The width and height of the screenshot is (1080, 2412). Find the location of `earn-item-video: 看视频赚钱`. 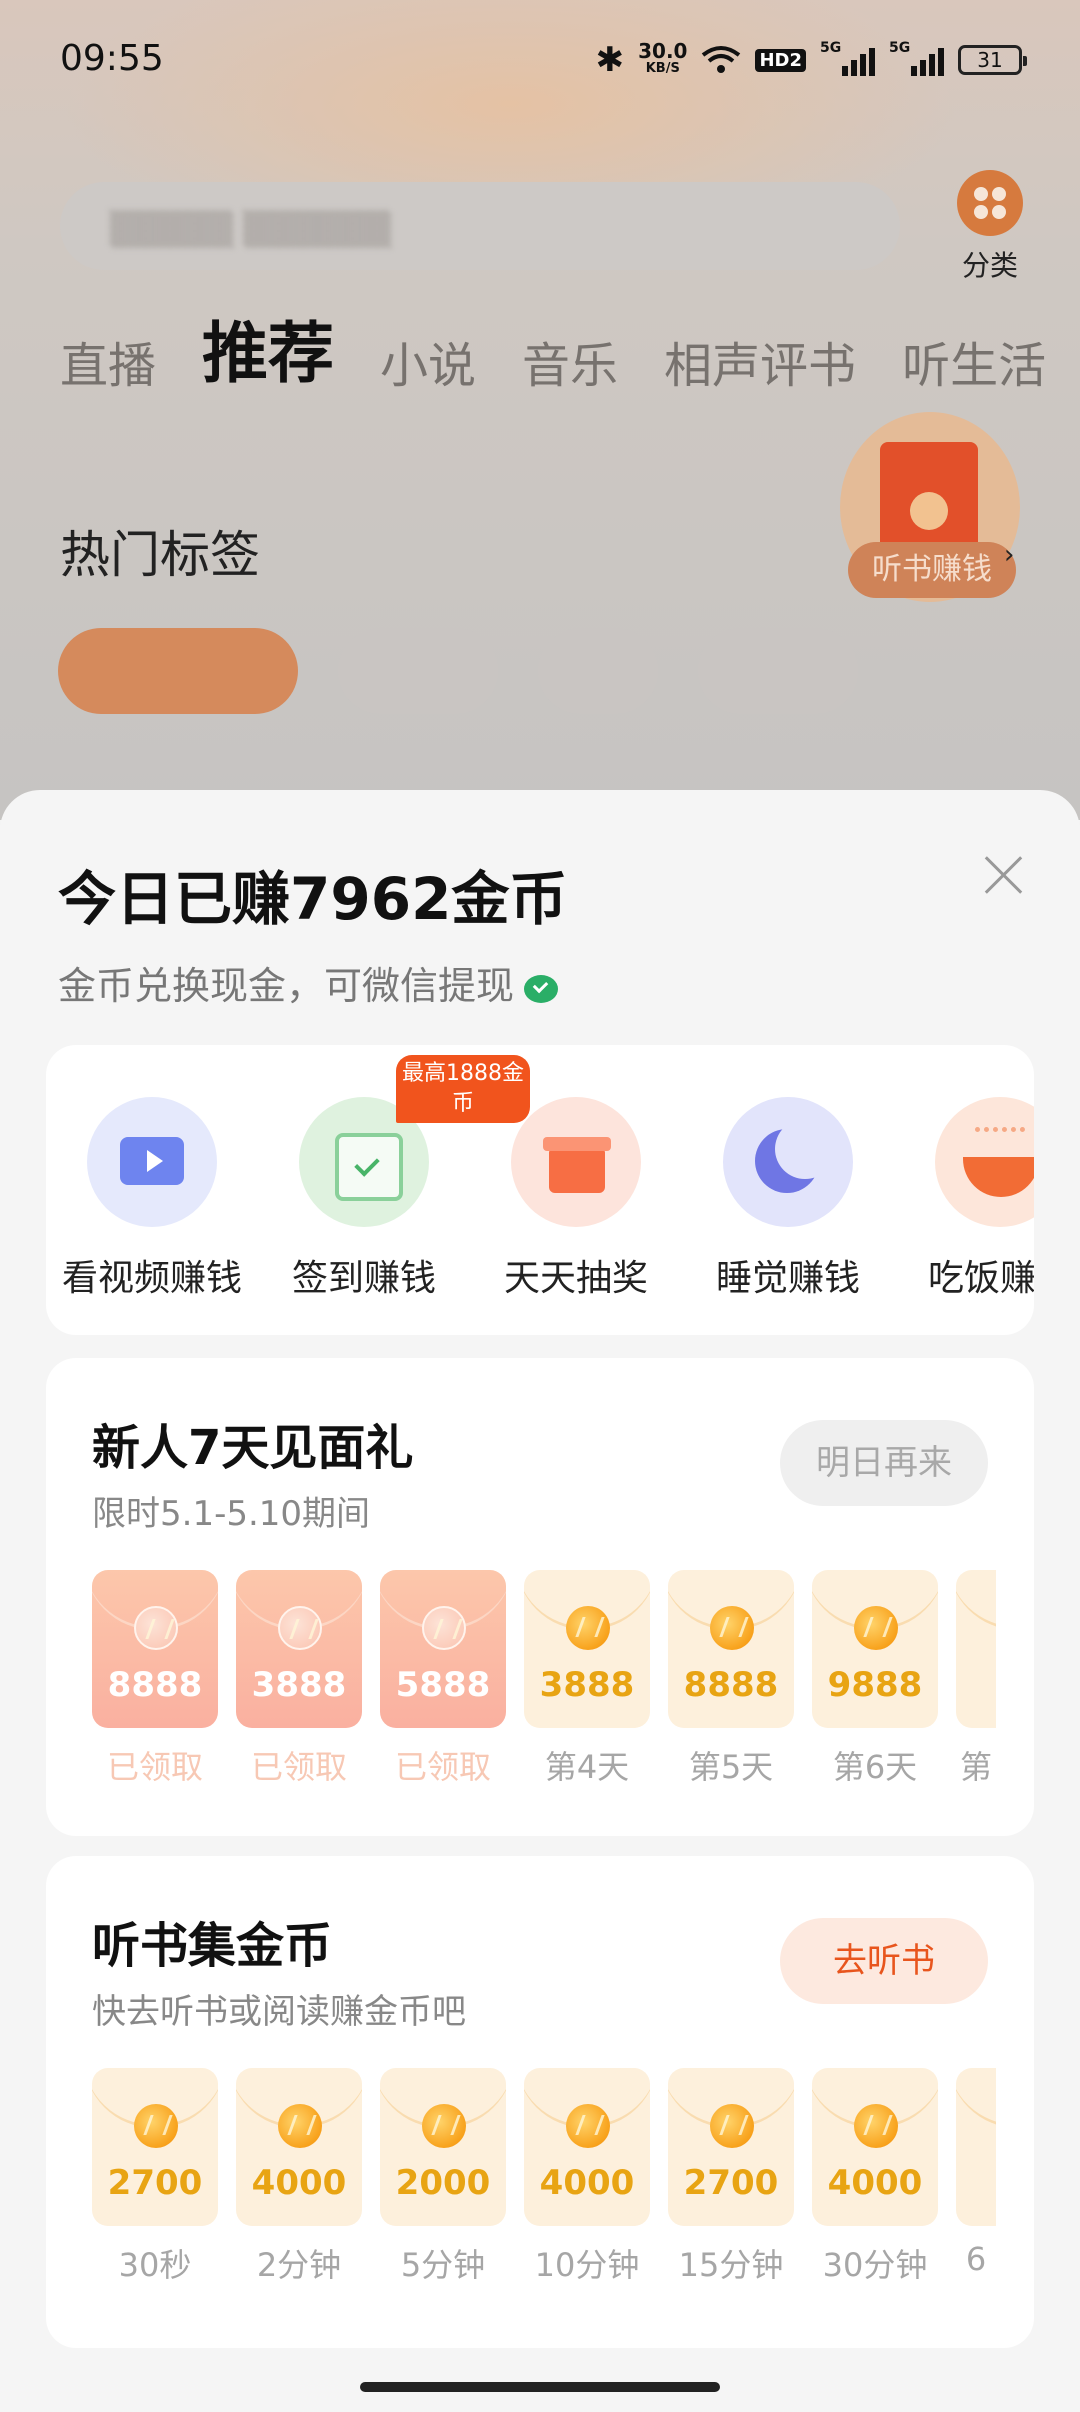

earn-item-video: 看视频赚钱 is located at coordinates (152, 1173).